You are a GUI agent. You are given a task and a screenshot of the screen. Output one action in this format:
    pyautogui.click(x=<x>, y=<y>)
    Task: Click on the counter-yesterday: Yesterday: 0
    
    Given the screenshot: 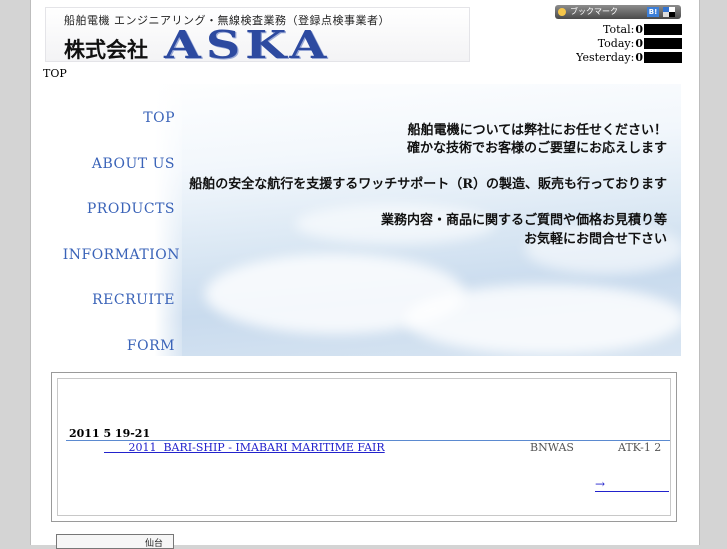 What is the action you would take?
    pyautogui.click(x=629, y=57)
    